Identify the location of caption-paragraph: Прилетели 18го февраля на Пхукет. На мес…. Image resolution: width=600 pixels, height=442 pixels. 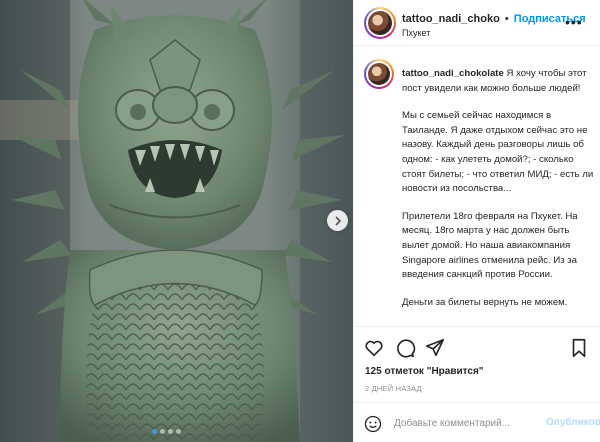
(490, 245).